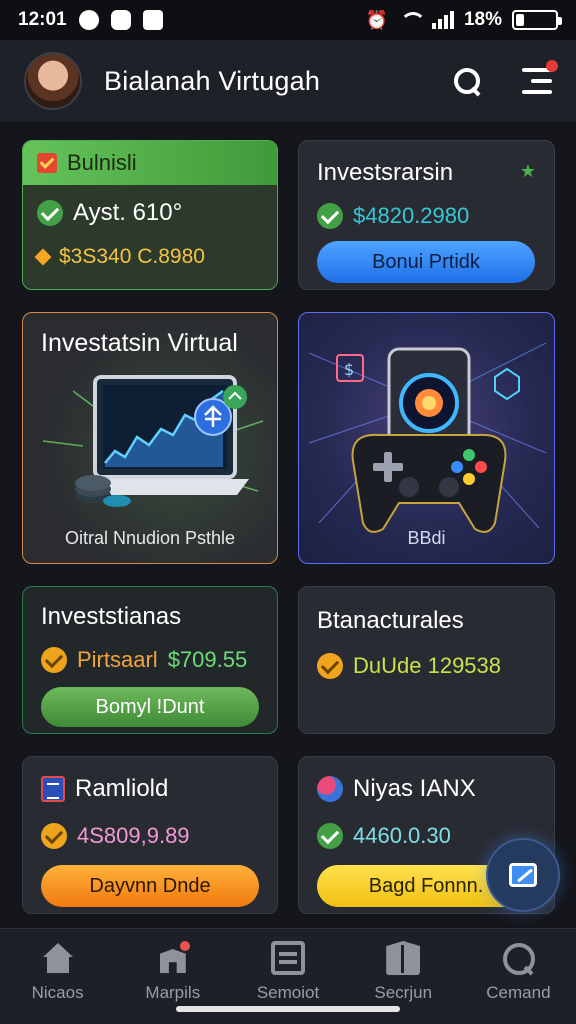 The image size is (576, 1024). Describe the element at coordinates (153, 441) in the screenshot. I see `laptop-chart-illustration` at that location.